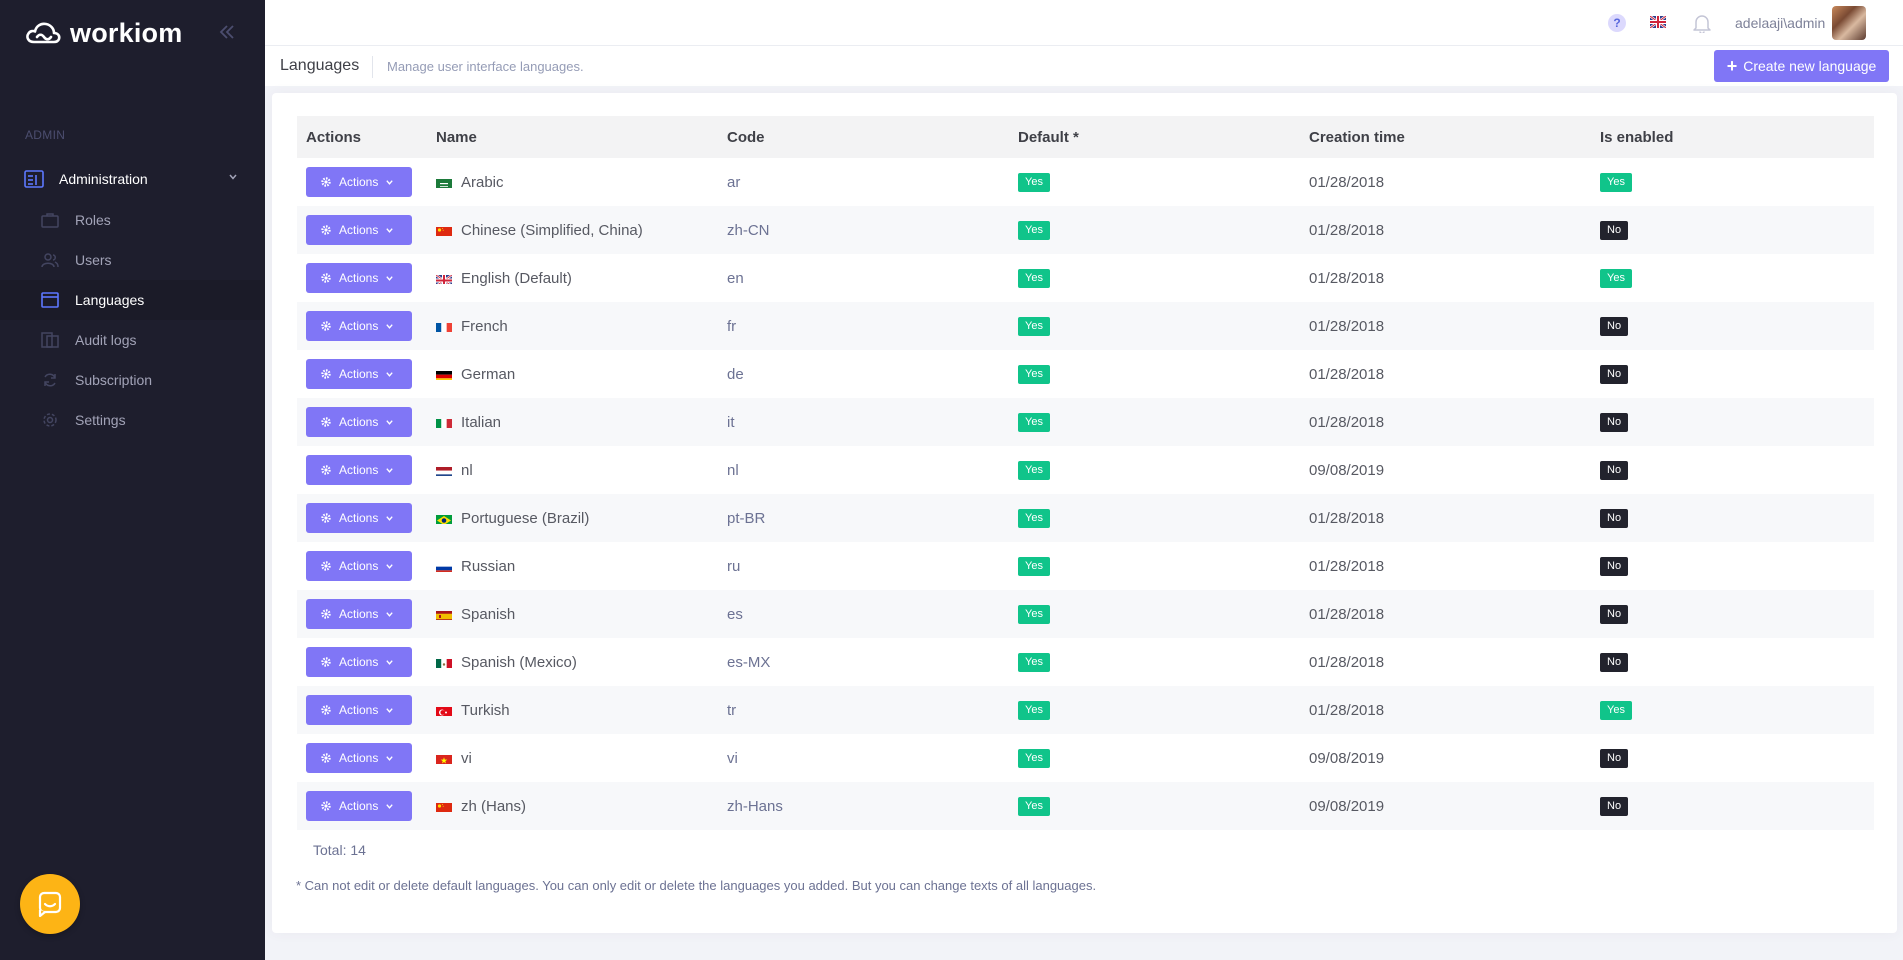  What do you see at coordinates (1085, 182) in the screenshot?
I see `table-row: Actions Arabic ar Yes 01/28/2018 Yes` at bounding box center [1085, 182].